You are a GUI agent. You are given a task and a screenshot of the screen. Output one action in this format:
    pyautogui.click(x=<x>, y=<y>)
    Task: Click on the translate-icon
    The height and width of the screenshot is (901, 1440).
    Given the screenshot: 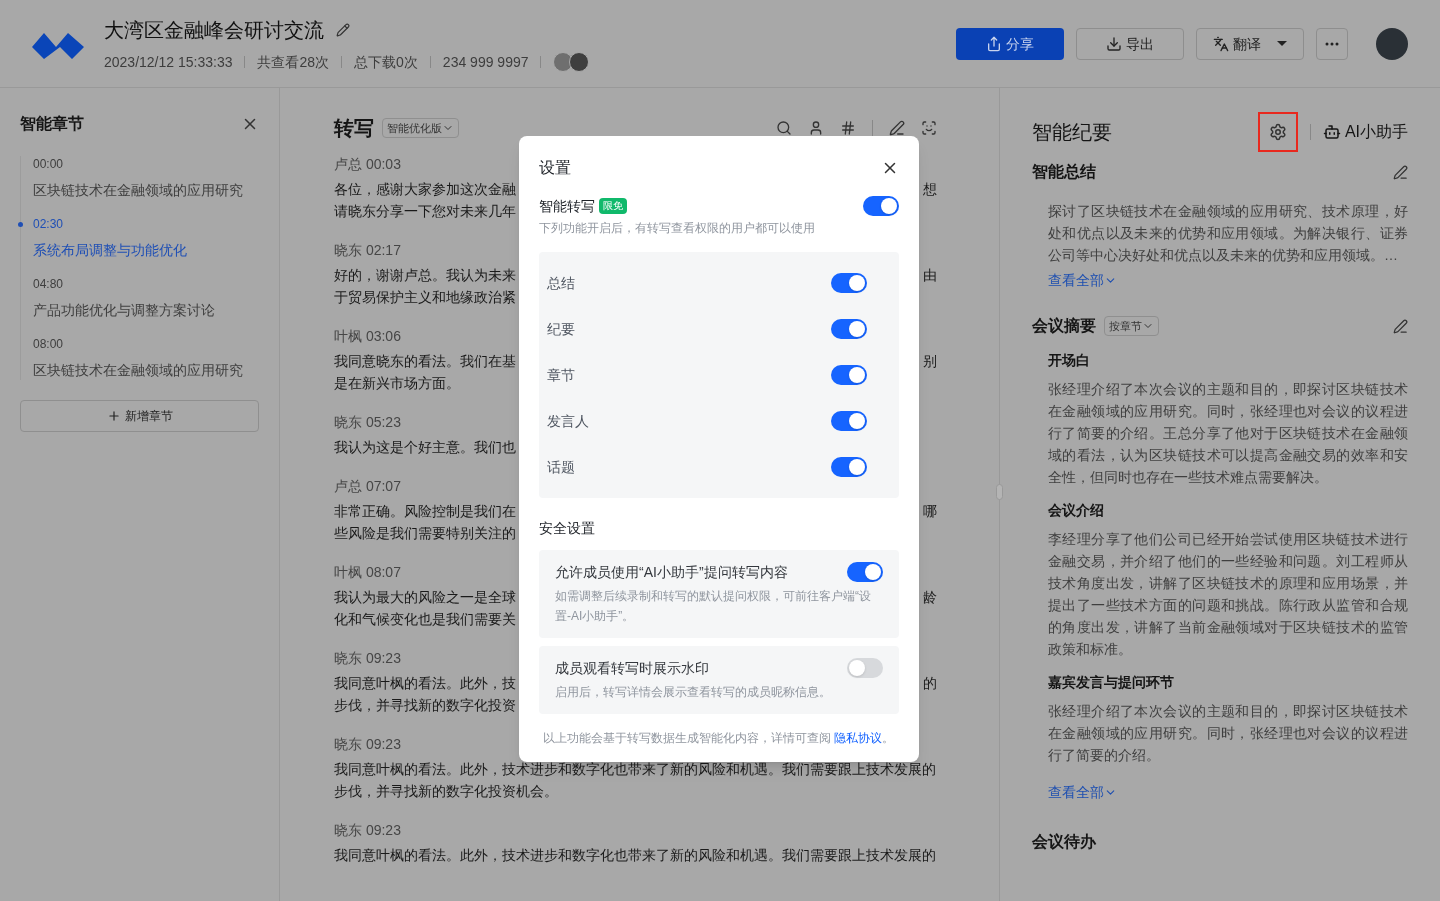 What is the action you would take?
    pyautogui.click(x=1221, y=43)
    